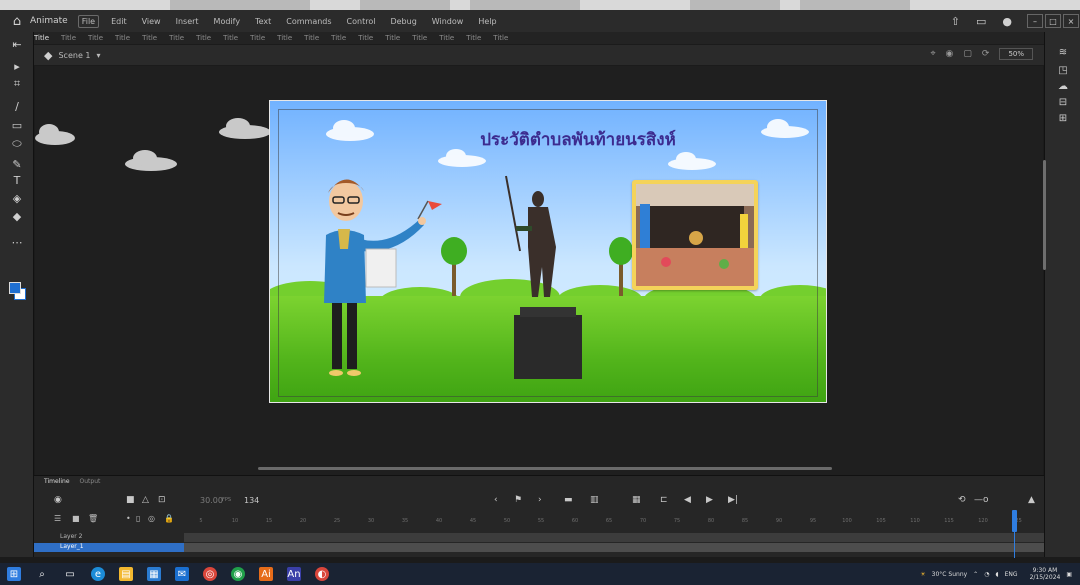  What do you see at coordinates (518, 500) in the screenshot?
I see `insert-keyframe-icon: ⚑` at bounding box center [518, 500].